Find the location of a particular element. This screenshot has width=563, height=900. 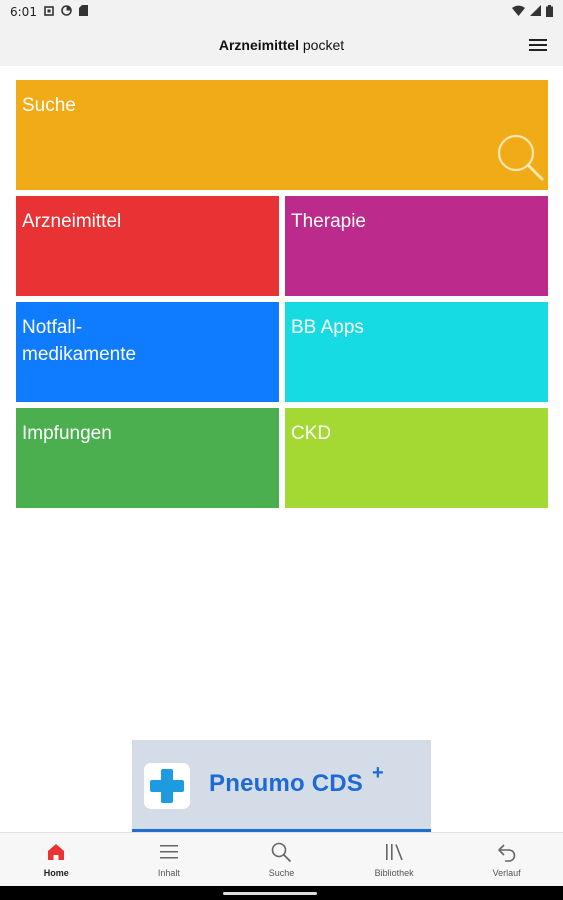

tile-therapie: Therapie is located at coordinates (416, 246).